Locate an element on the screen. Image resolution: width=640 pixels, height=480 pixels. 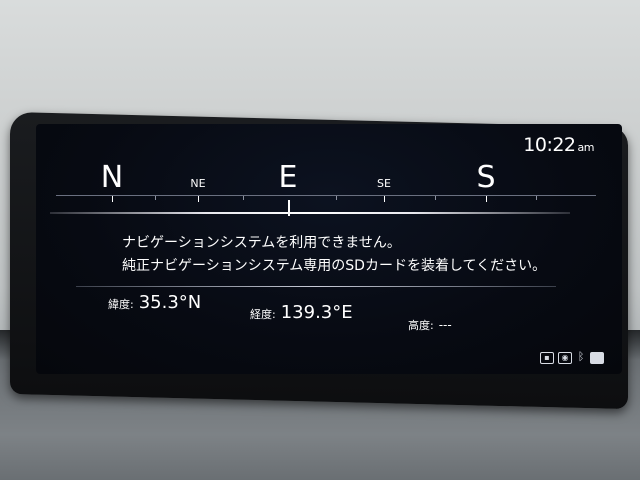
altitude-readout: 高度: --- is located at coordinates (430, 323).